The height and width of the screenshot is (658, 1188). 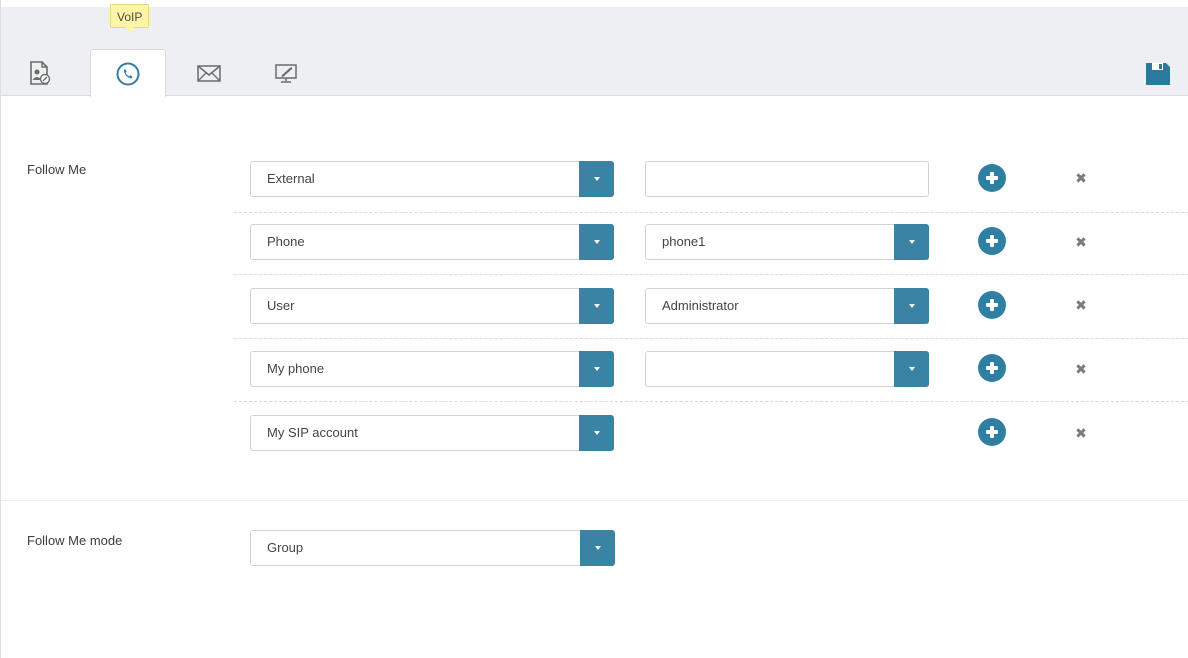 I want to click on follow-me-type-select: User, so click(x=432, y=306).